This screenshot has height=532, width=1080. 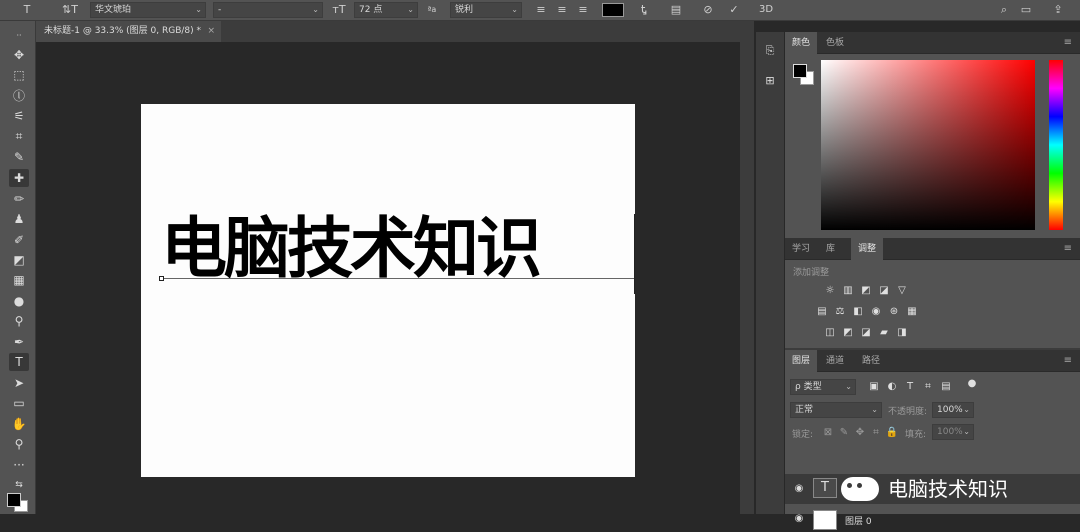 What do you see at coordinates (770, 52) in the screenshot?
I see `history-panel-icon: ⎘` at bounding box center [770, 52].